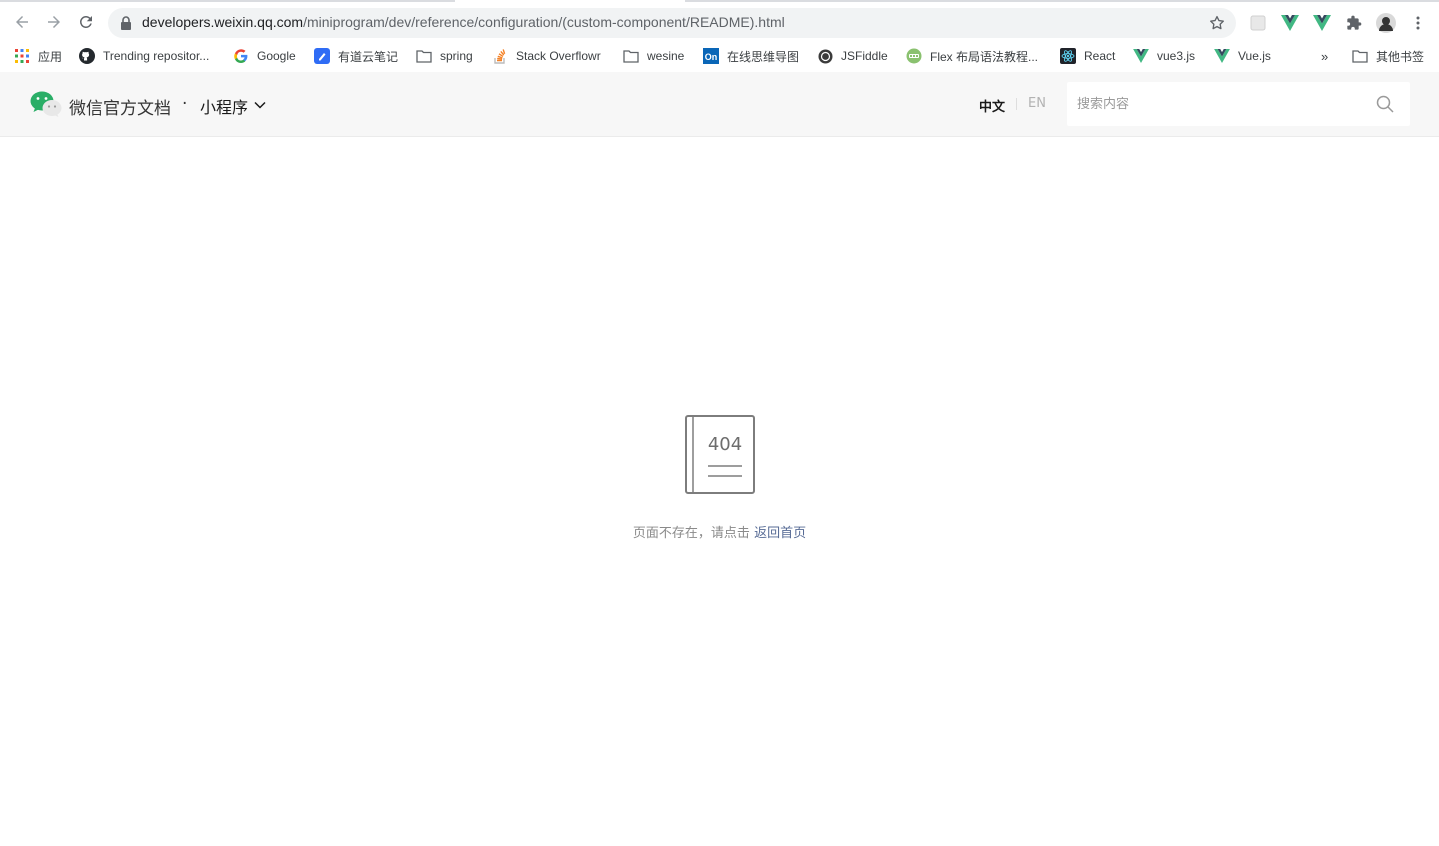  I want to click on not-found-message: 页面不存在，请点击 返回首页, so click(719, 531).